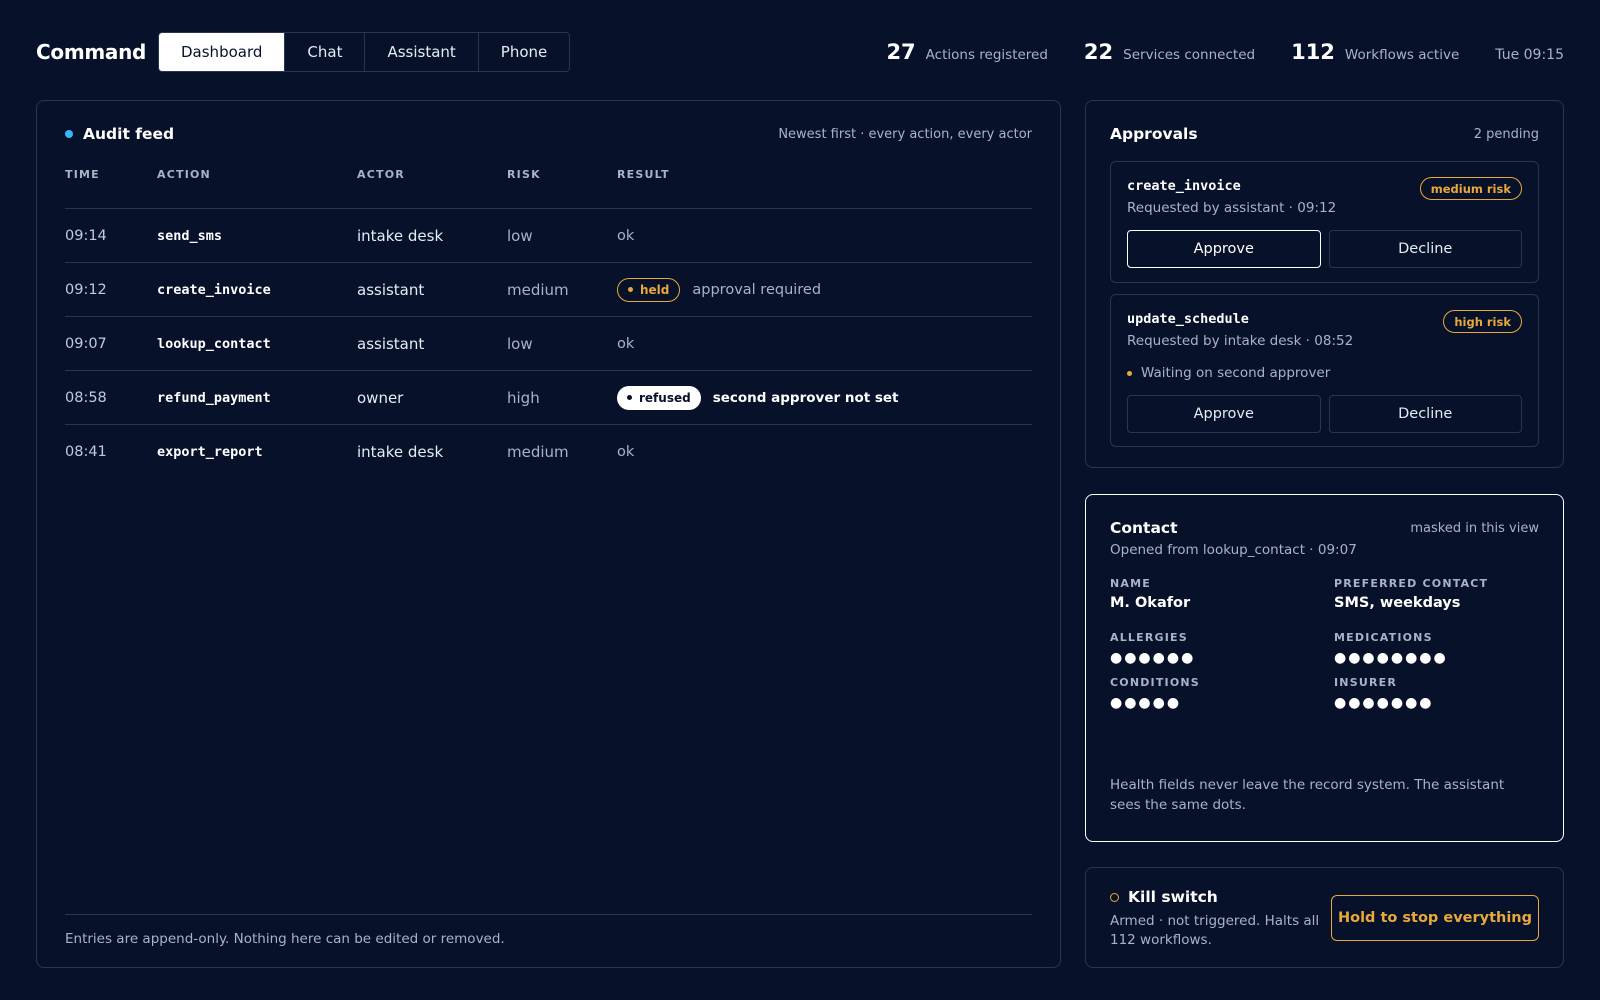  I want to click on row-actor: intake desk, so click(400, 235).